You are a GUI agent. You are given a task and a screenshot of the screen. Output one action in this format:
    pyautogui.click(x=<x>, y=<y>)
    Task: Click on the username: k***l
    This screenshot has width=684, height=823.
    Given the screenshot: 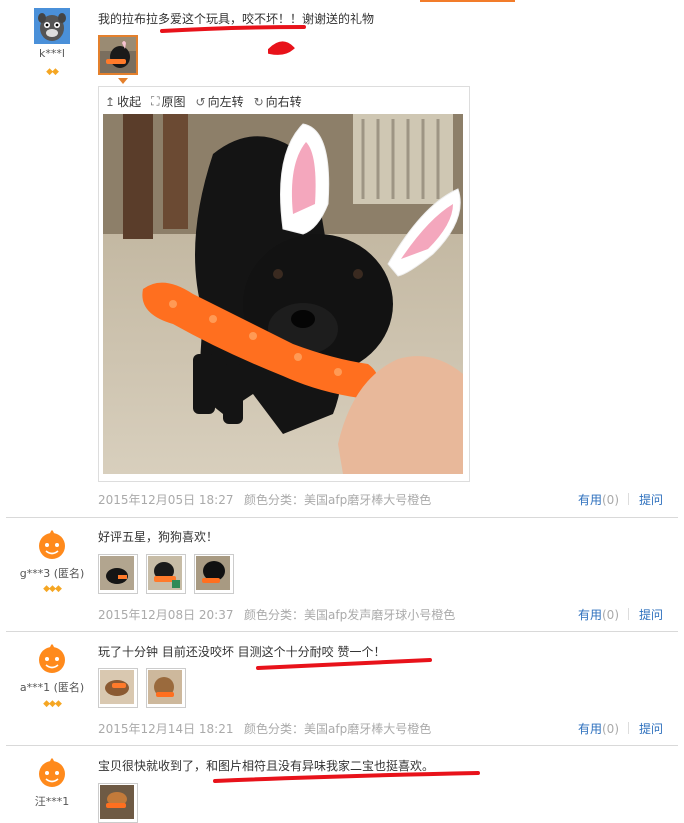 What is the action you would take?
    pyautogui.click(x=52, y=53)
    